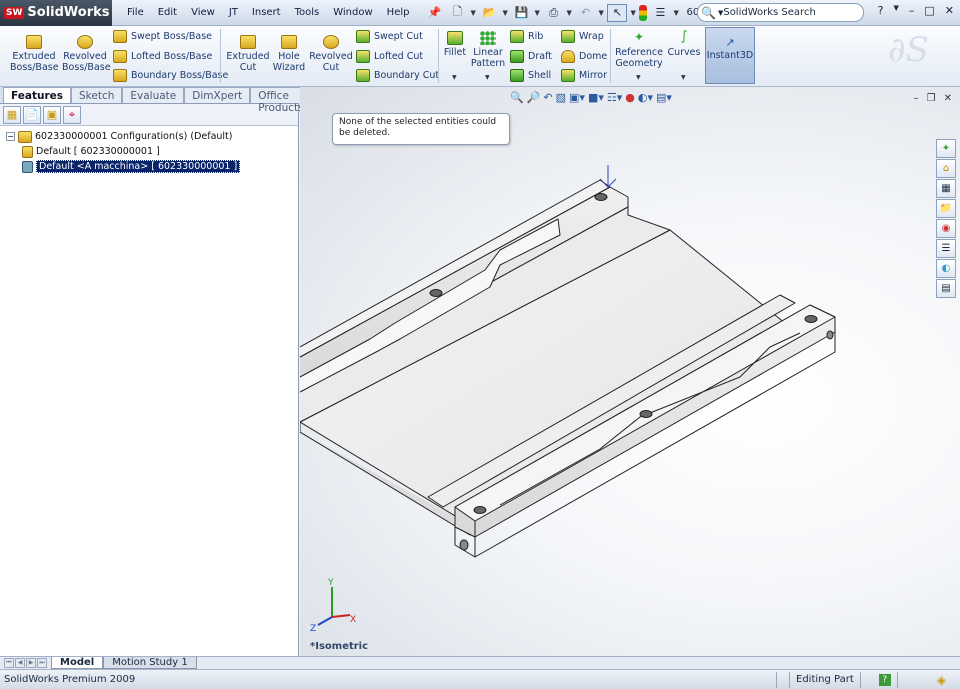 This screenshot has width=960, height=689. I want to click on dome-icon, so click(568, 56).